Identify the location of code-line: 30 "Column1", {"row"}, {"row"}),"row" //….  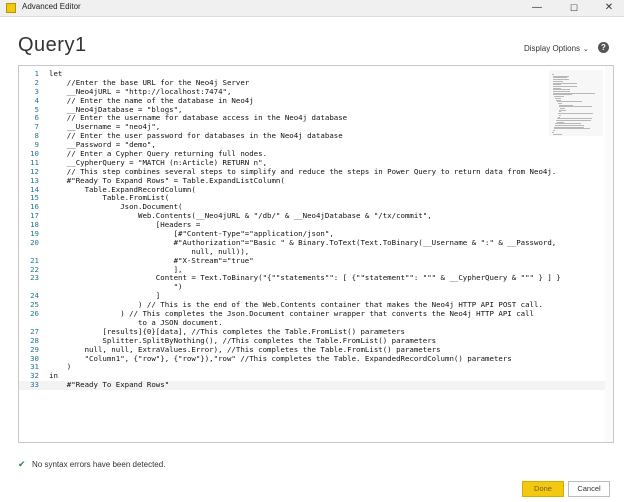
(316, 359).